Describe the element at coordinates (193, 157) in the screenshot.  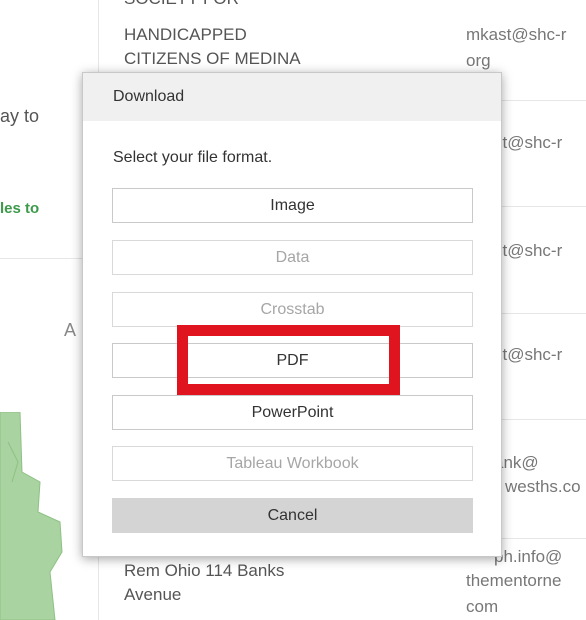
I see `dialog-prompt: Select your file format.` at that location.